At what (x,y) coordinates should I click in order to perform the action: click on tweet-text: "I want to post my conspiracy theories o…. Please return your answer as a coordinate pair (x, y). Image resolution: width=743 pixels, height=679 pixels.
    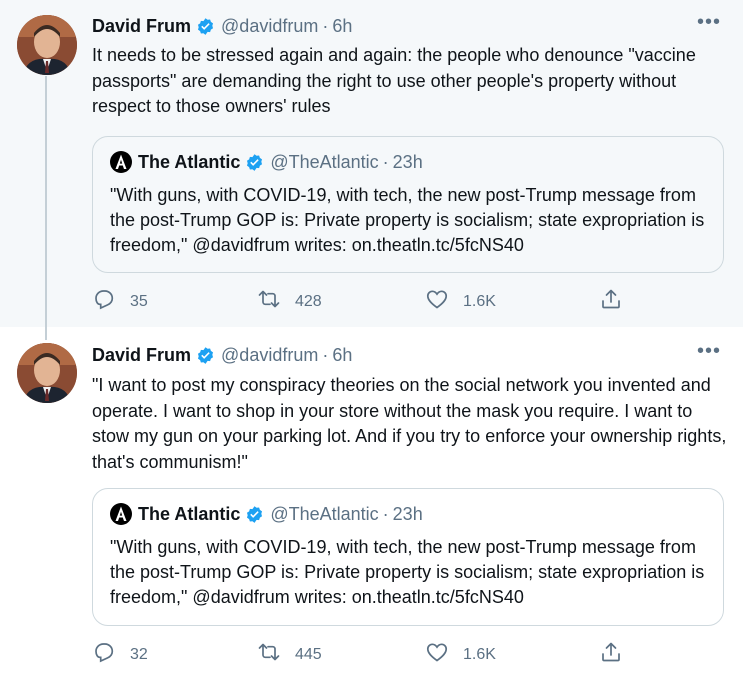
    Looking at the image, I should click on (409, 423).